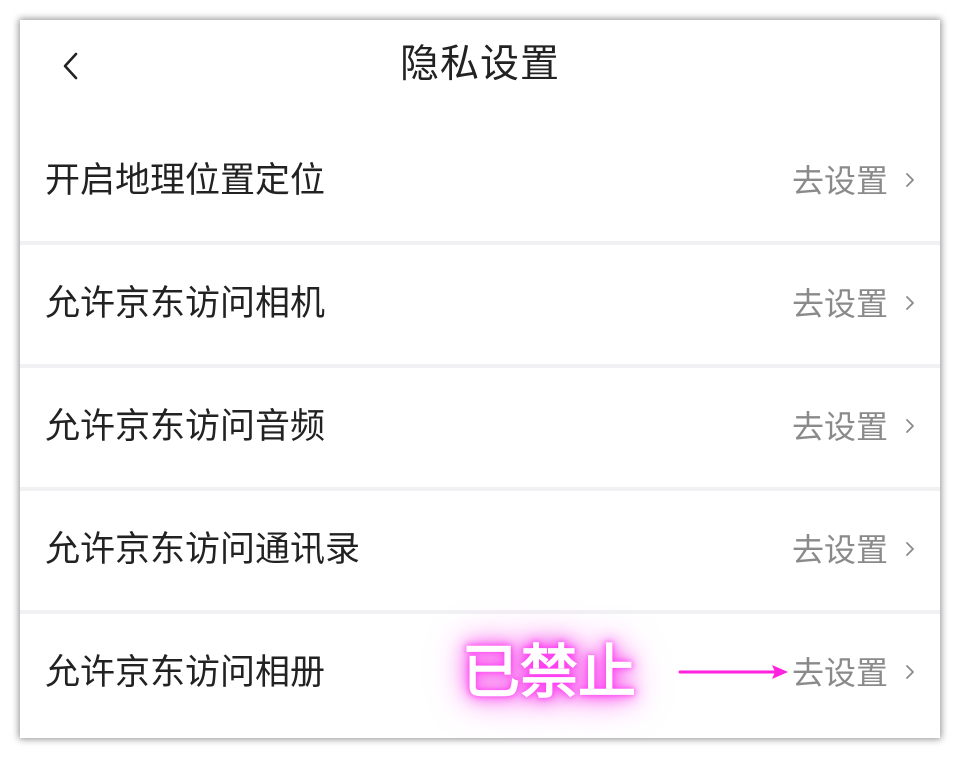  Describe the element at coordinates (185, 304) in the screenshot. I see `setting-label: 允许京东访问相机` at that location.